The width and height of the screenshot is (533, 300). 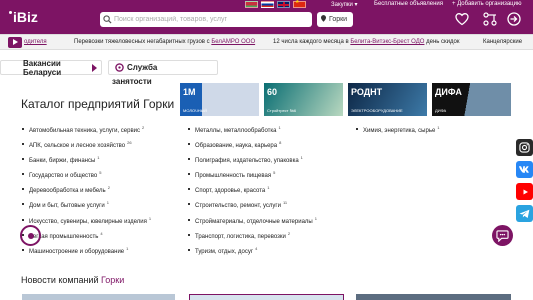 I want to click on employment-service-logo-icon, so click(x=119, y=68).